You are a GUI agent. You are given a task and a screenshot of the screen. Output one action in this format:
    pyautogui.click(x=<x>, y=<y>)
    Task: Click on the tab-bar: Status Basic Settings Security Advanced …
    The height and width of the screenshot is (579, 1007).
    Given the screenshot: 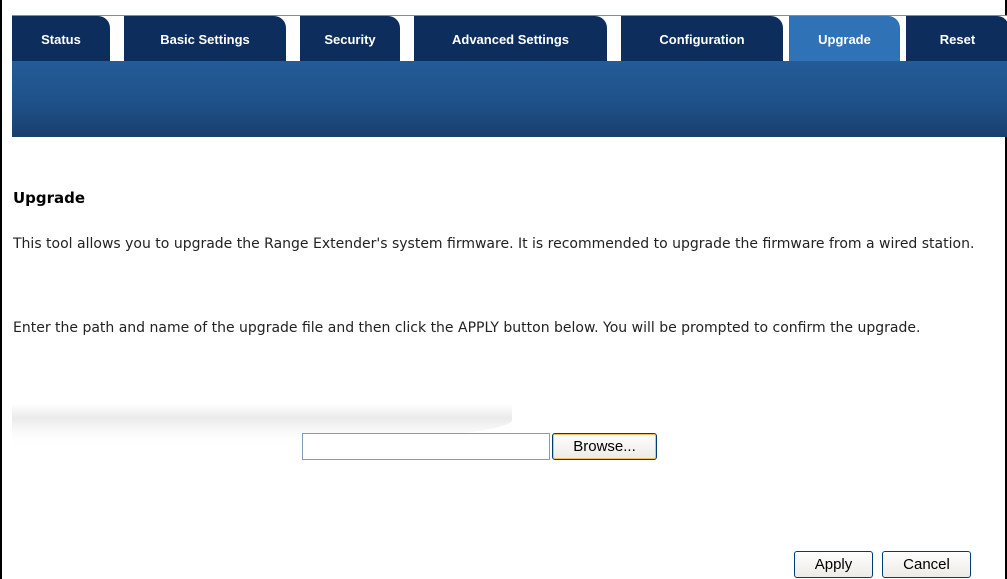 What is the action you would take?
    pyautogui.click(x=509, y=38)
    